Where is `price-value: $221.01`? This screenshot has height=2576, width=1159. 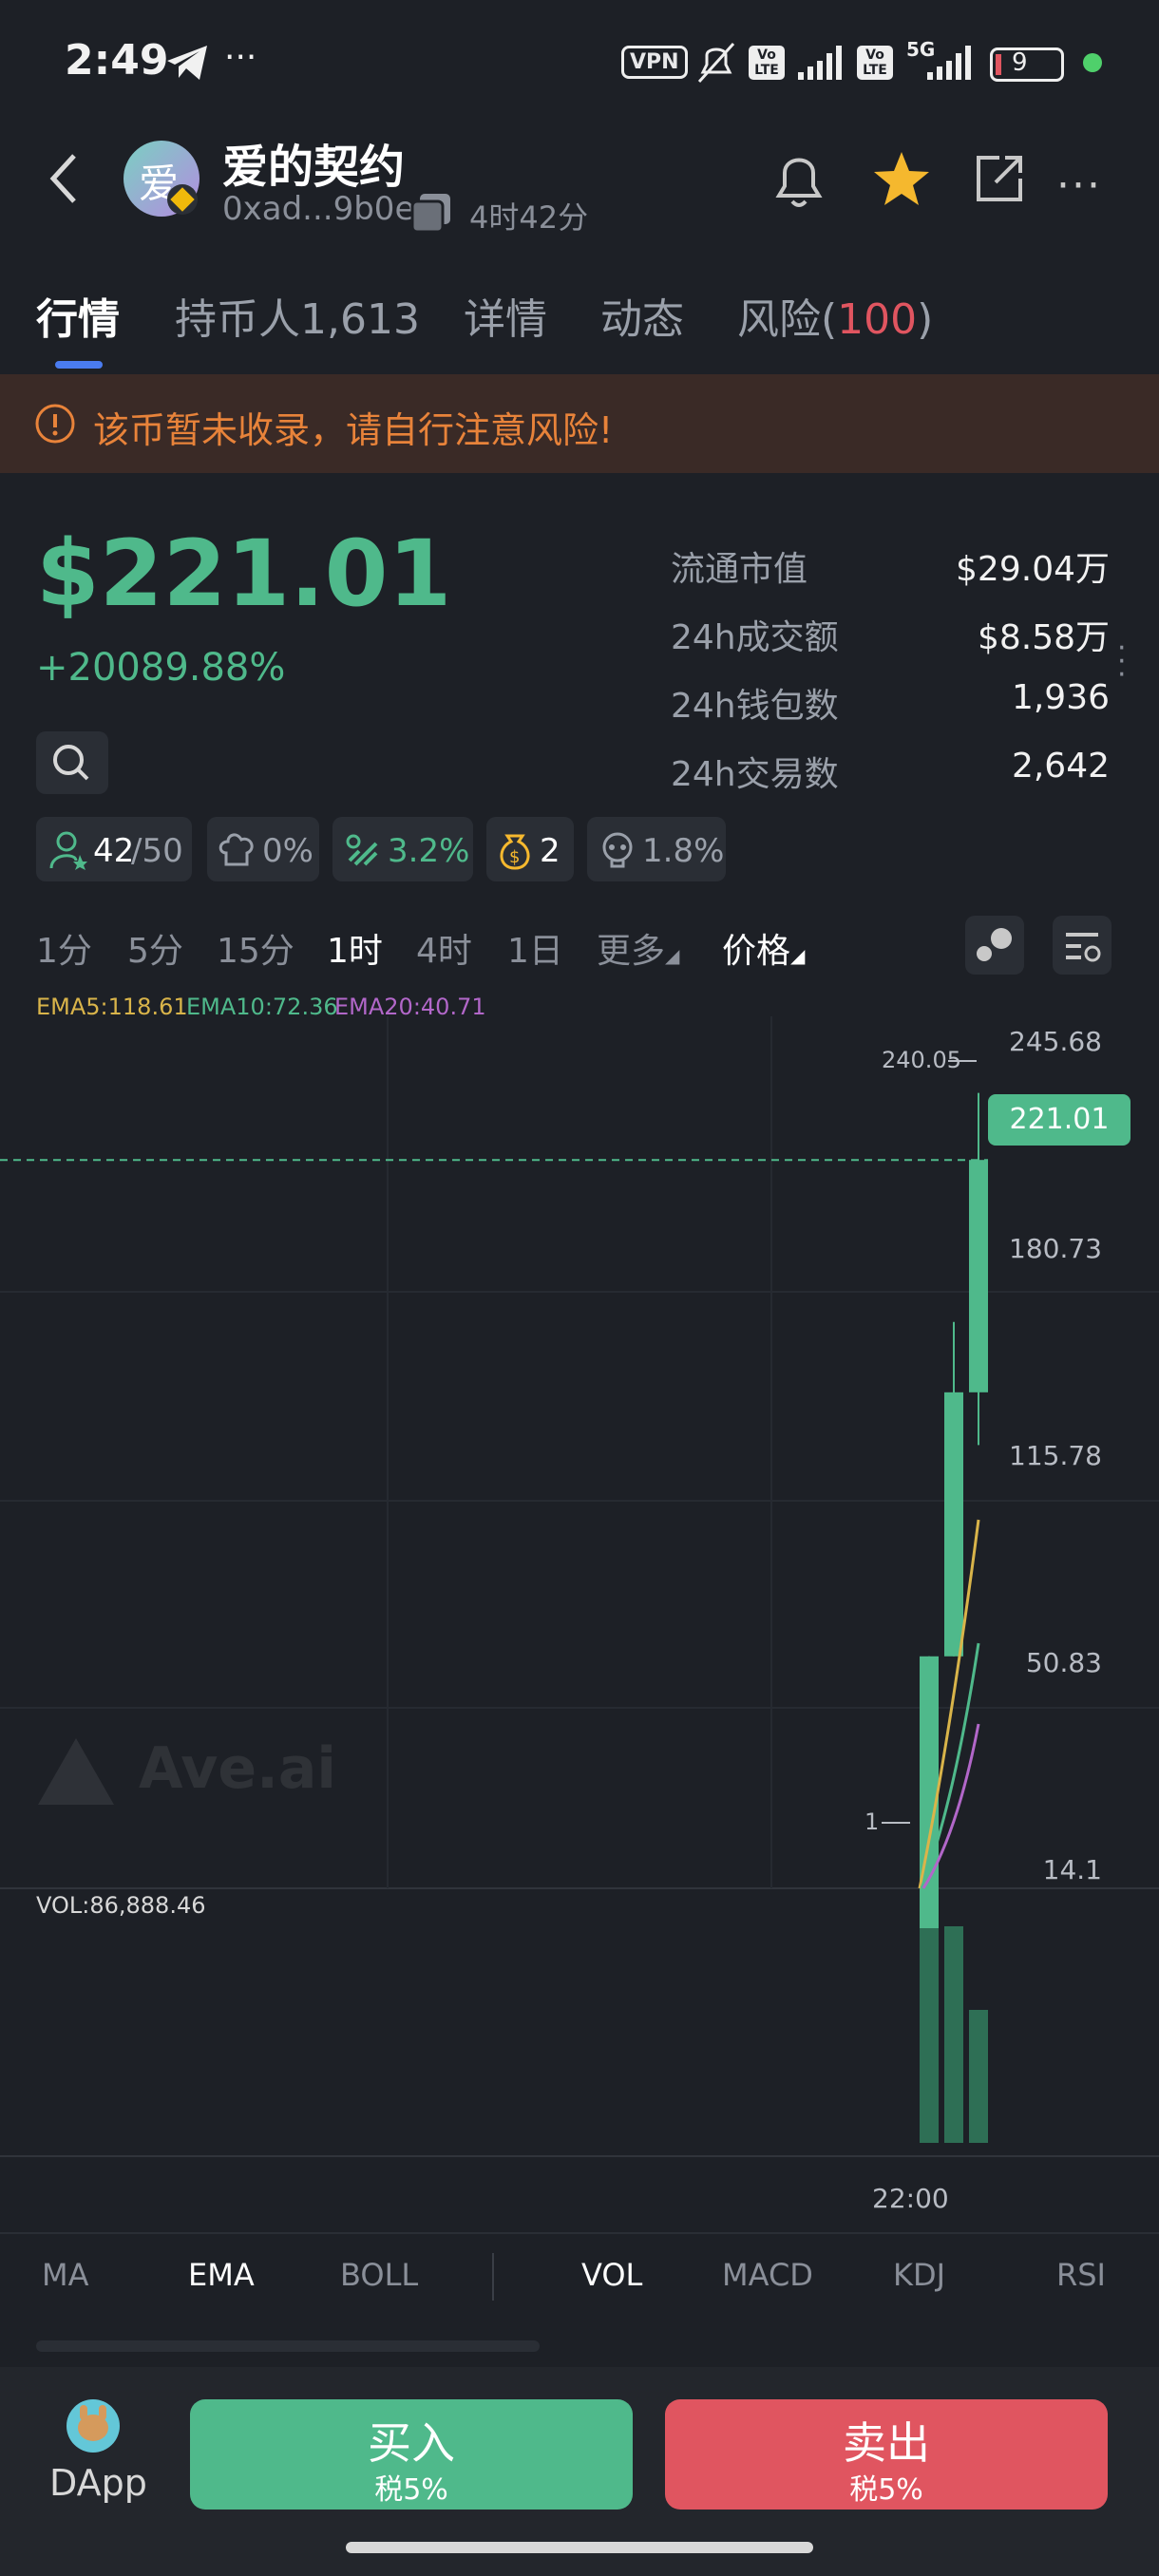 price-value: $221.01 is located at coordinates (244, 574).